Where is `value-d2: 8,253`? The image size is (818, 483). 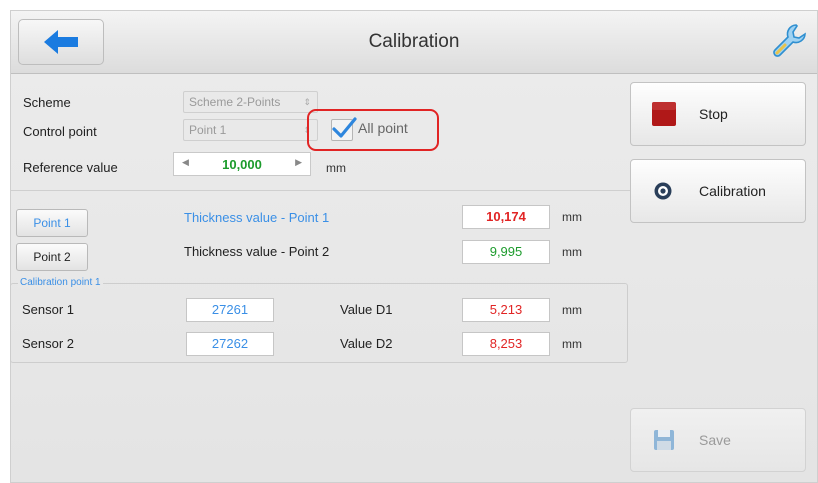
value-d2: 8,253 is located at coordinates (506, 344).